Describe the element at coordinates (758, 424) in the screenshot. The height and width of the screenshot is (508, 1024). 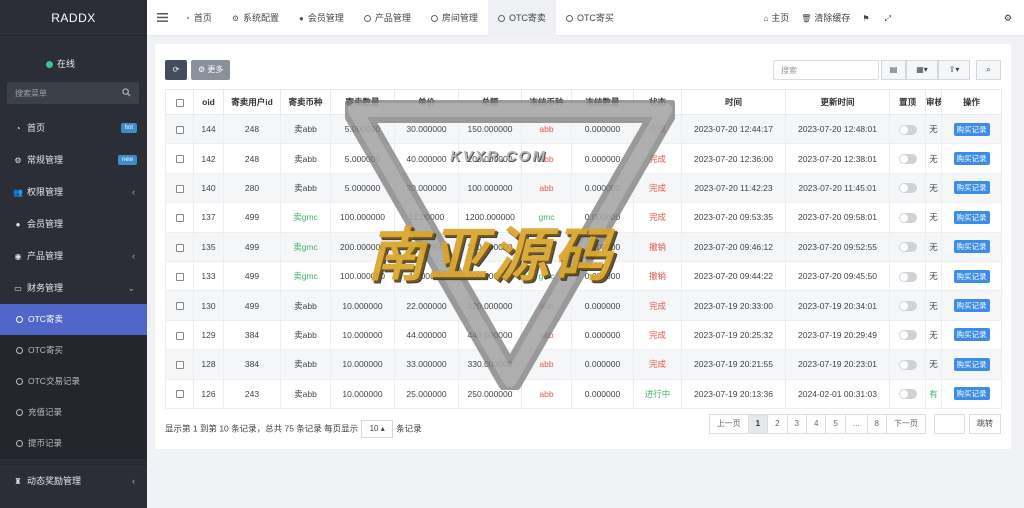
I see `page-1: 1` at that location.